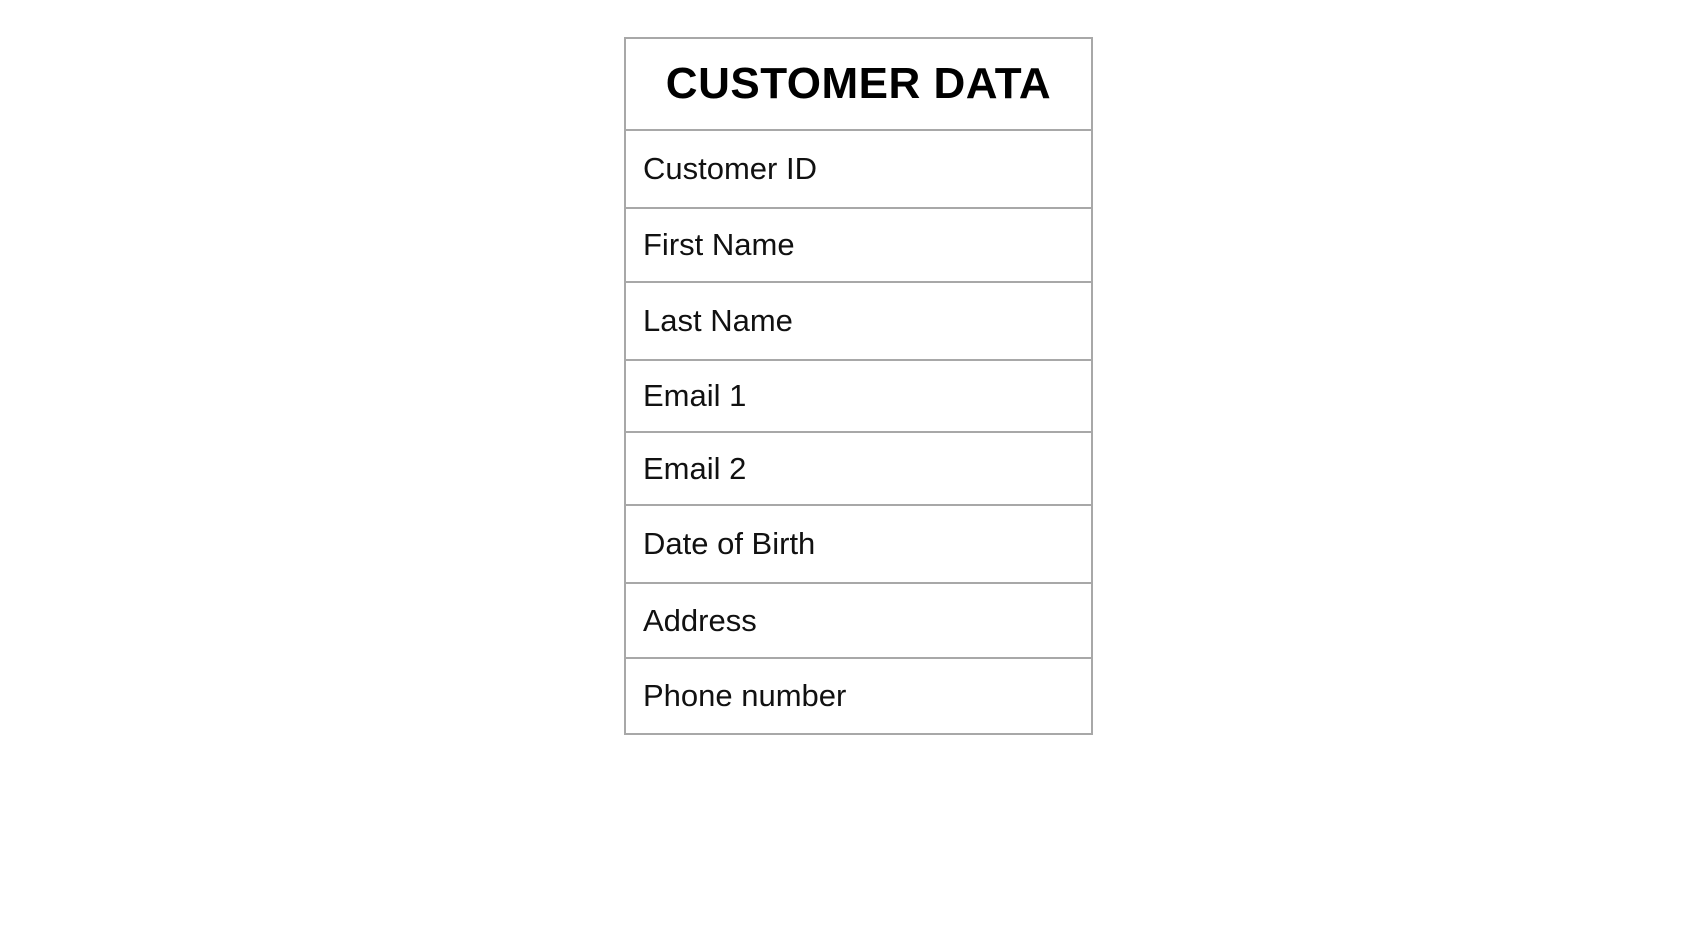 The width and height of the screenshot is (1684, 933). I want to click on table-row: Email 1, so click(858, 397).